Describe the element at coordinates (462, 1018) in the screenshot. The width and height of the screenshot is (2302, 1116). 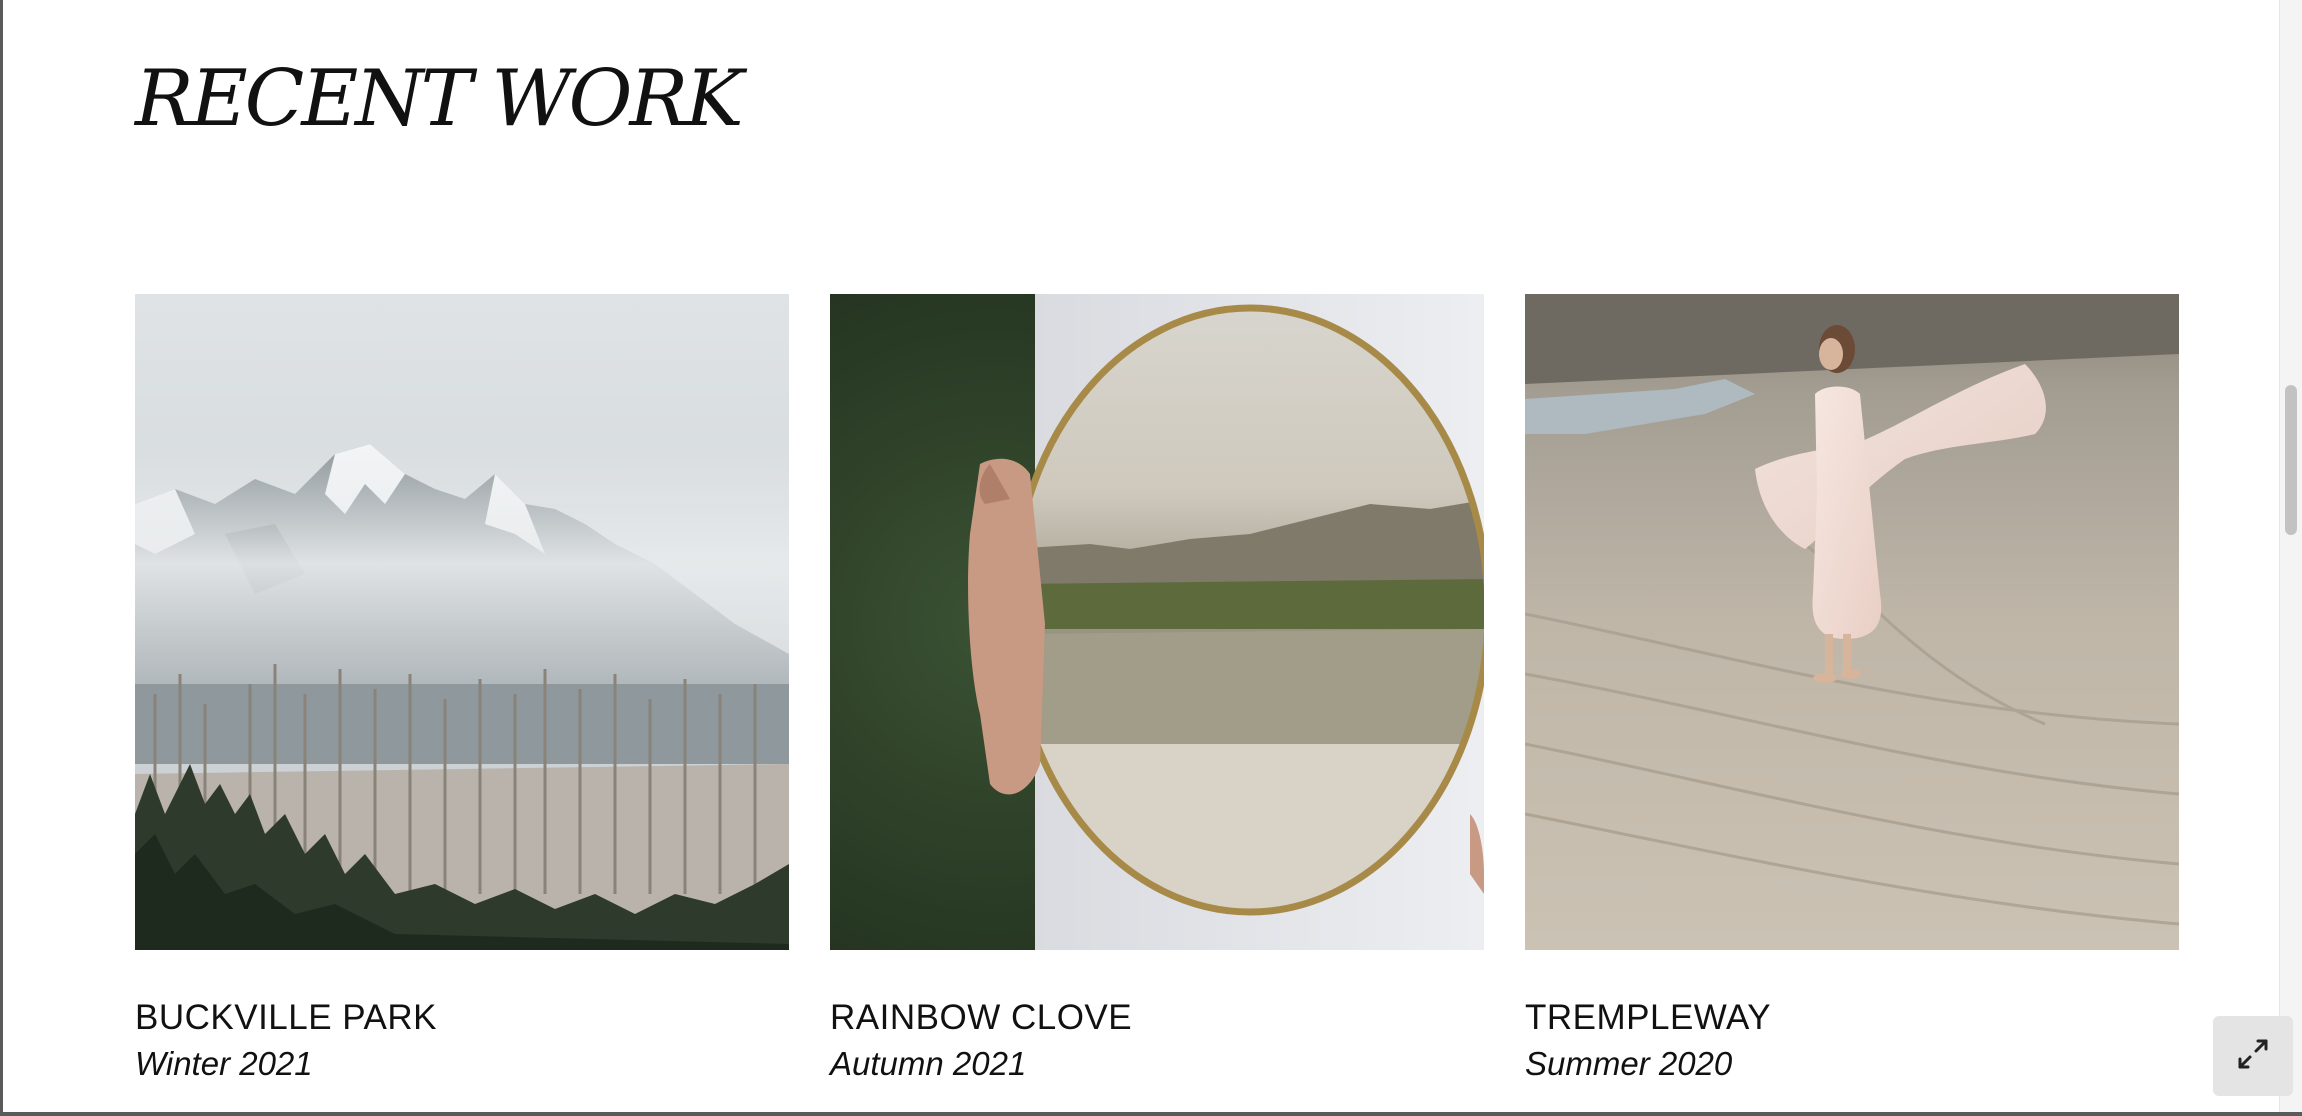
I see `project-title: BUCKVILLE PARK` at that location.